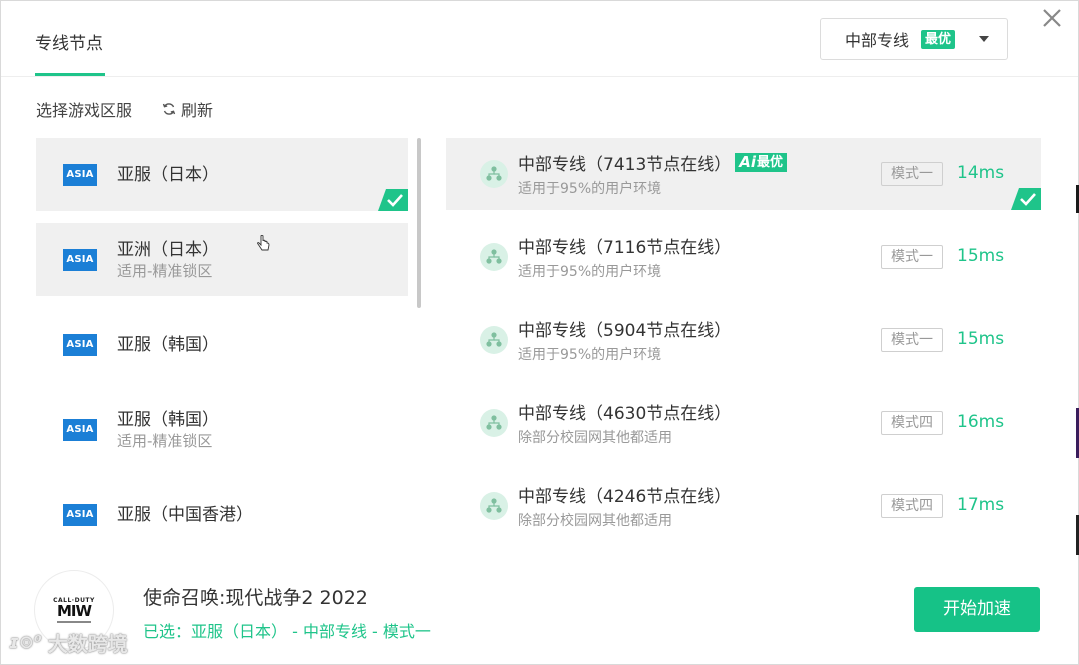 The height and width of the screenshot is (665, 1079). What do you see at coordinates (625, 497) in the screenshot?
I see `node-title: 中部专线（4246节点在线）` at bounding box center [625, 497].